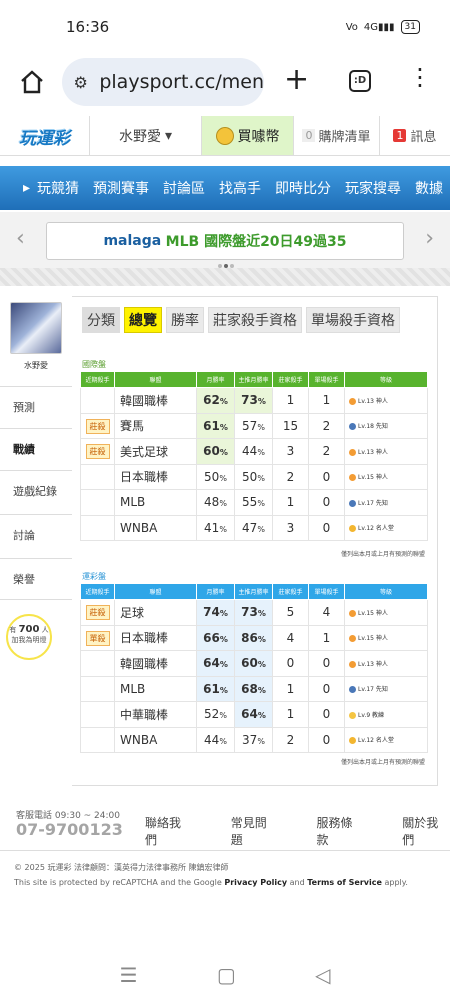 The height and width of the screenshot is (1000, 450). Describe the element at coordinates (36, 535) in the screenshot. I see `sidebar-item-discuss: 討論` at that location.